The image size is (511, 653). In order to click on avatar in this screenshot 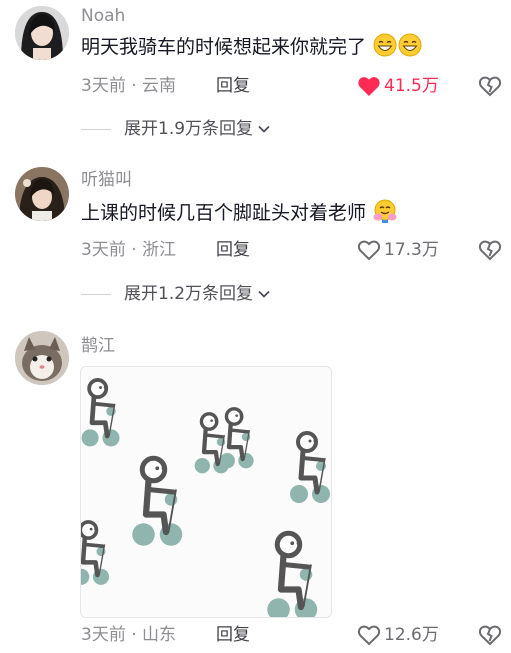, I will do `click(42, 358)`.